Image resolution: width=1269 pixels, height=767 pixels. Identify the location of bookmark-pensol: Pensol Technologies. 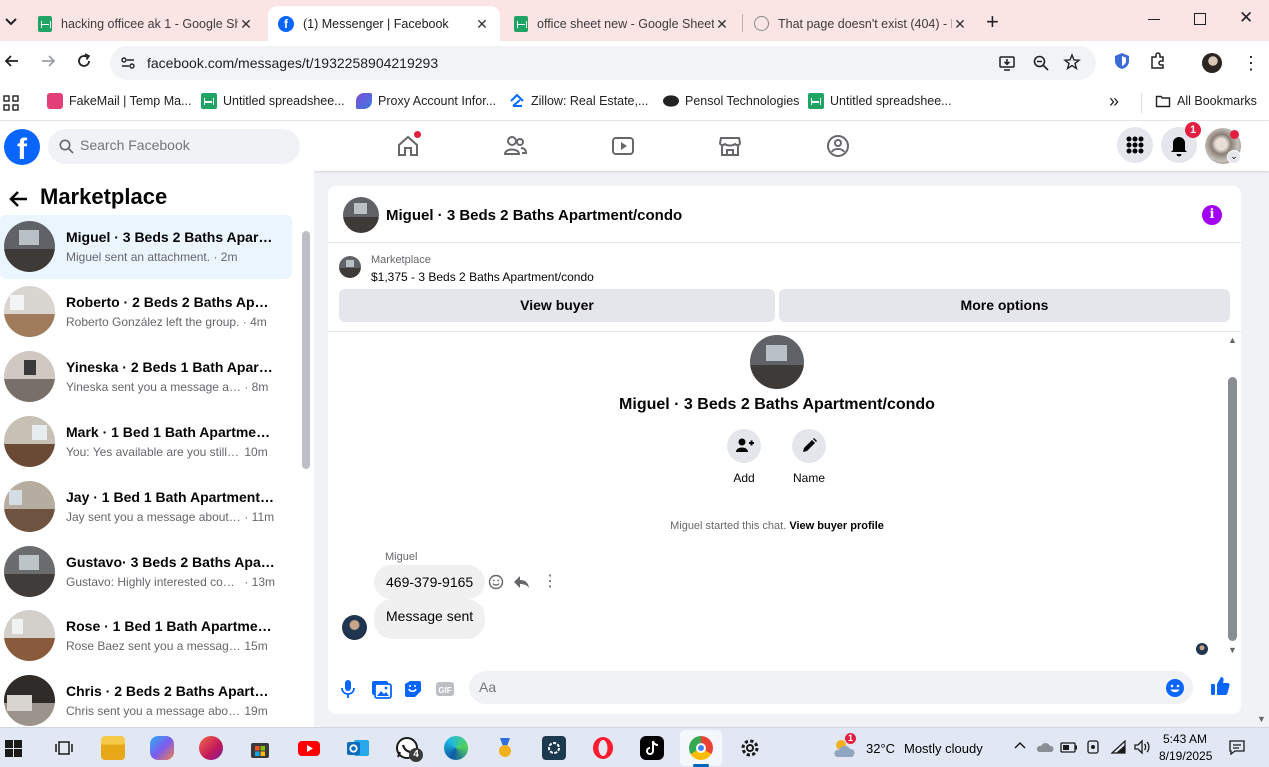
(731, 101).